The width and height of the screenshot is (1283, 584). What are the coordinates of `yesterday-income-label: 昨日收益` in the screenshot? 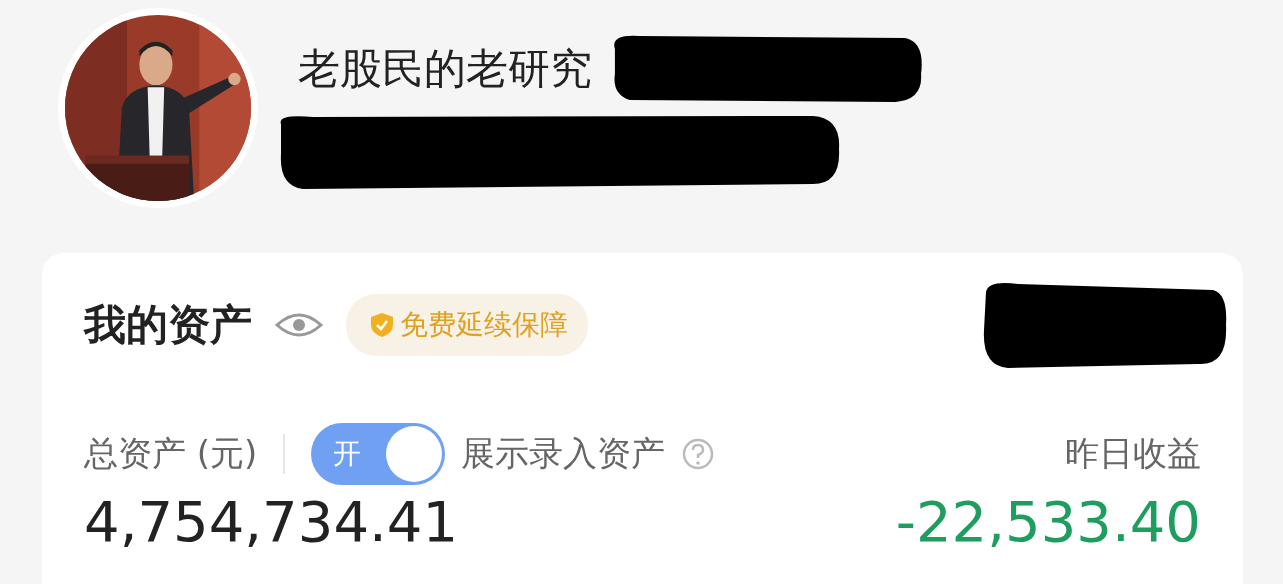 It's located at (1133, 453).